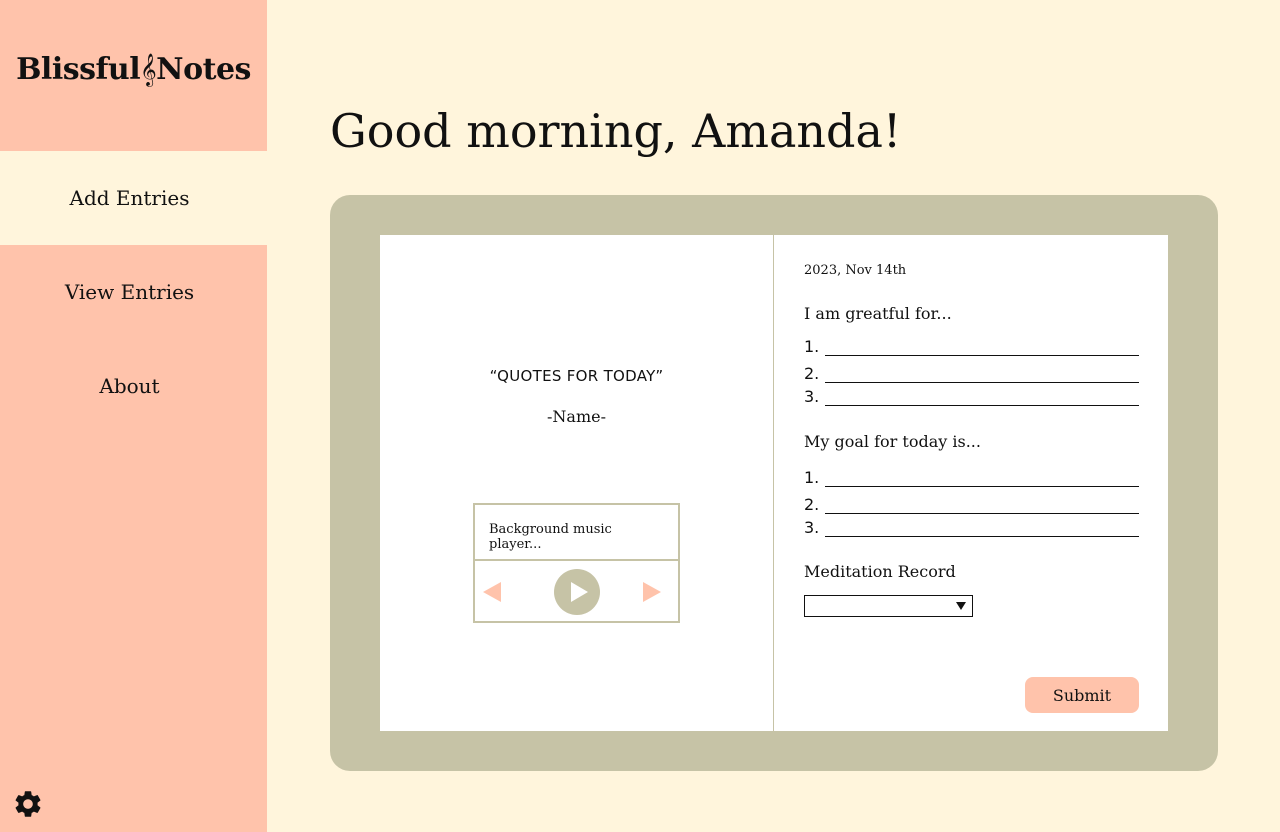  I want to click on music-player-controls, so click(576, 591).